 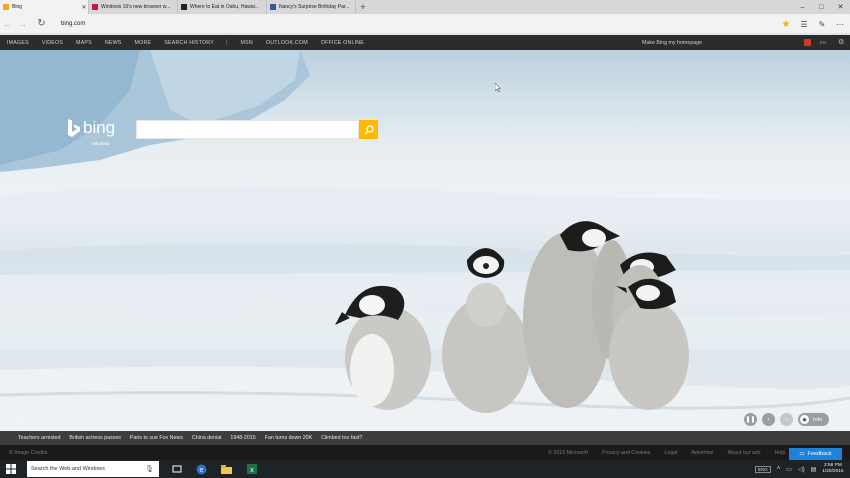 I want to click on search-icon, so click(x=369, y=129).